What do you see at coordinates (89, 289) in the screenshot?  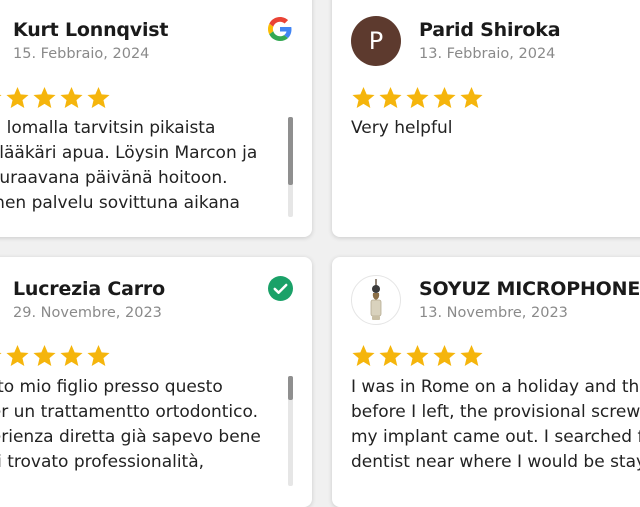 I see `reviewer-name: Lucrezia Carro` at bounding box center [89, 289].